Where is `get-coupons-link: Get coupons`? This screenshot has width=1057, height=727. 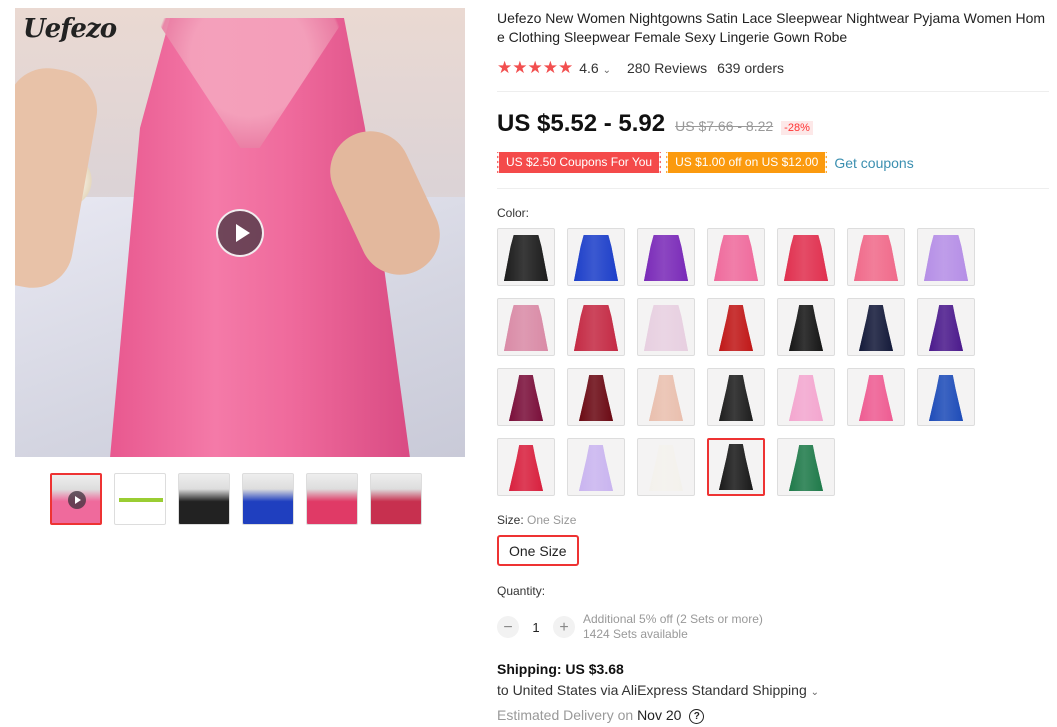
get-coupons-link: Get coupons is located at coordinates (873, 163).